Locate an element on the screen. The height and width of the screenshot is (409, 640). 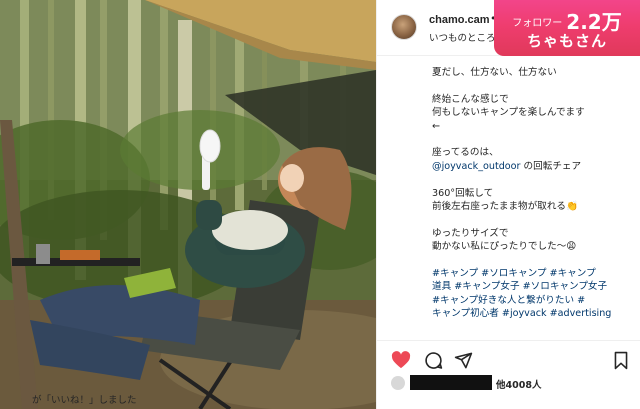
location-link: いつものところ is located at coordinates (462, 37).